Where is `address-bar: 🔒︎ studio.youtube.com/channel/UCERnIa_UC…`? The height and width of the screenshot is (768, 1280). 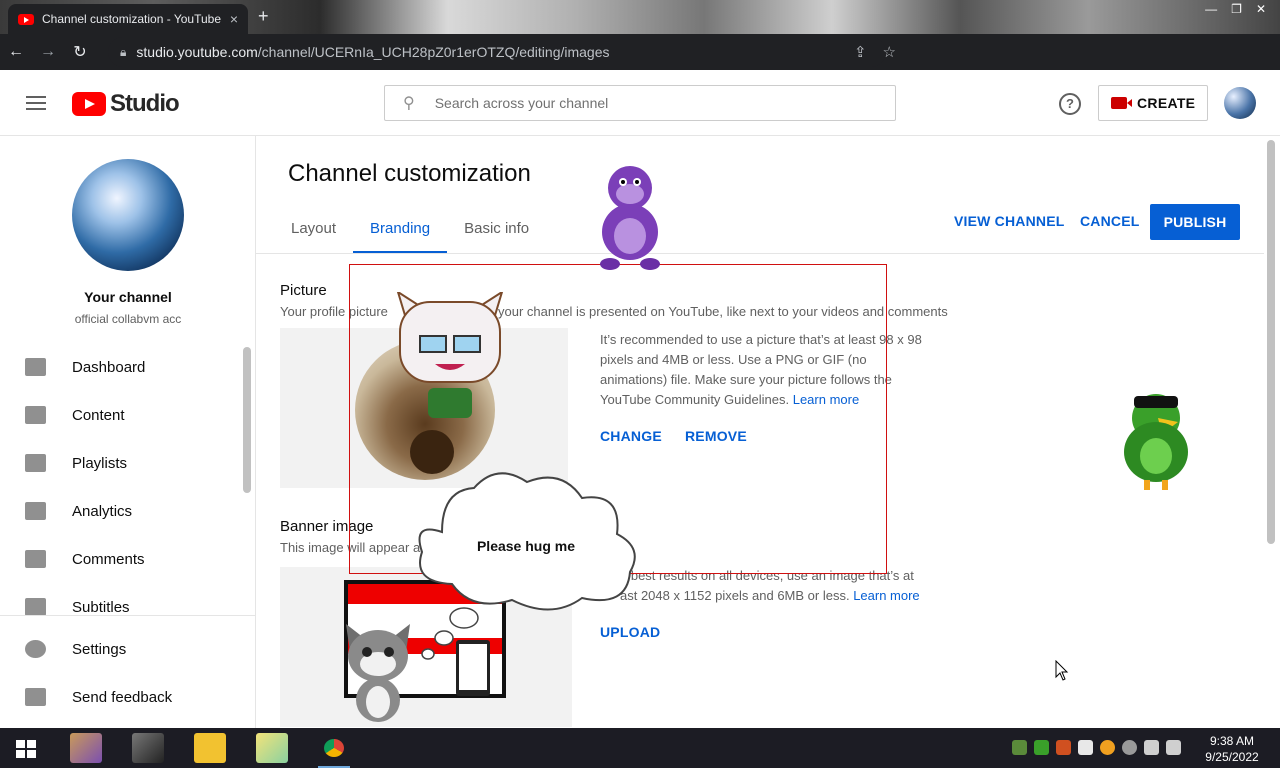 address-bar: 🔒︎ studio.youtube.com/channel/UCERnIa_UC… is located at coordinates (502, 52).